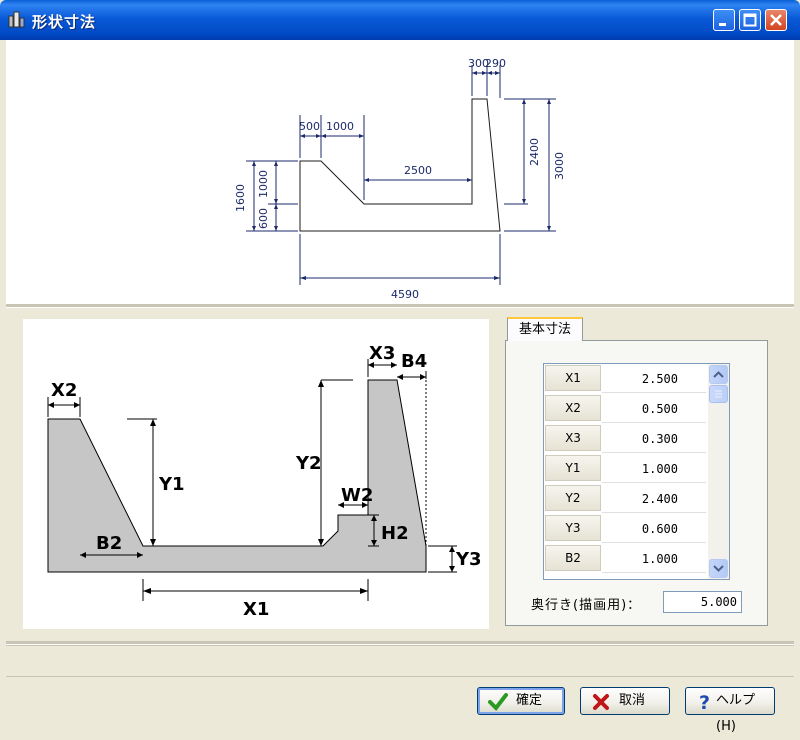  What do you see at coordinates (654, 409) in the screenshot?
I see `row-value-cell: 0.500` at bounding box center [654, 409].